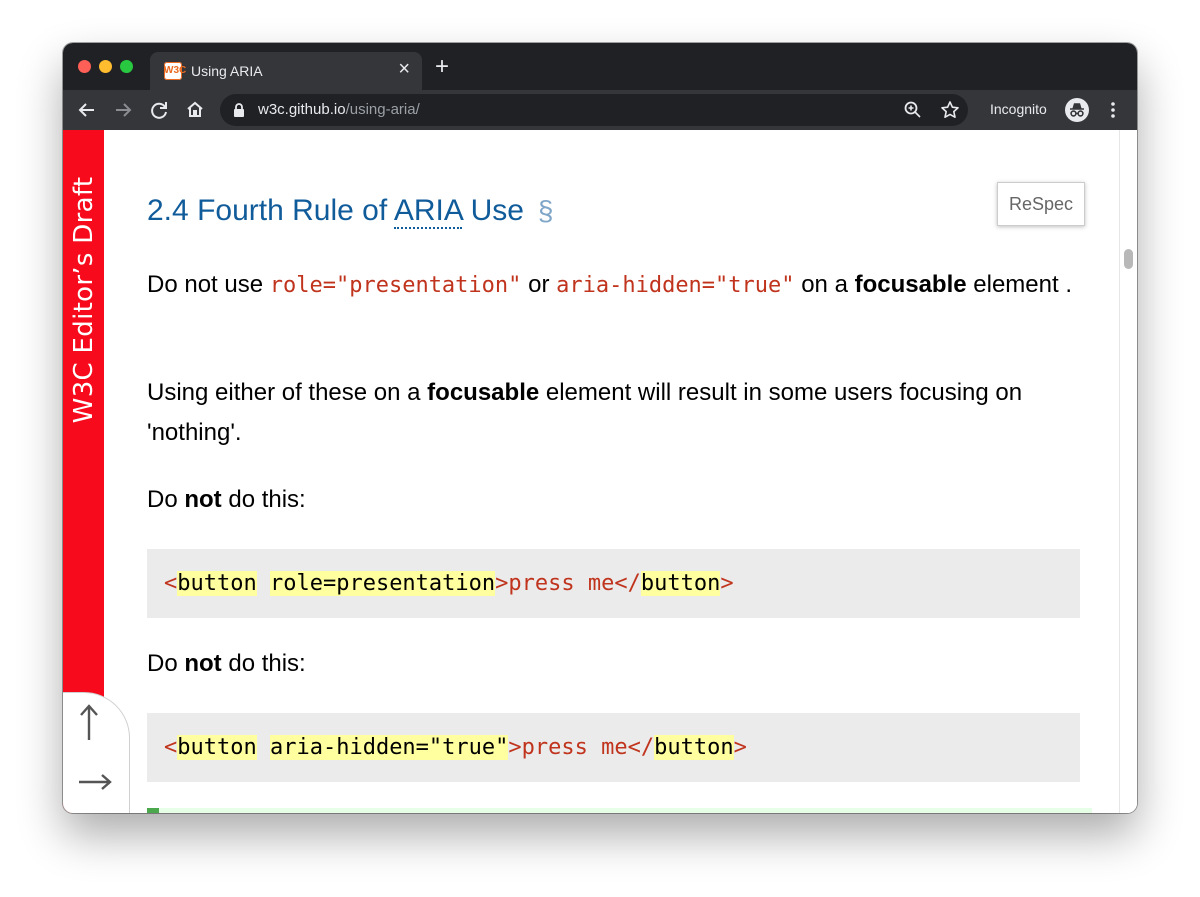 The height and width of the screenshot is (897, 1200). Describe the element at coordinates (239, 112) in the screenshot. I see `lock-icon` at that location.